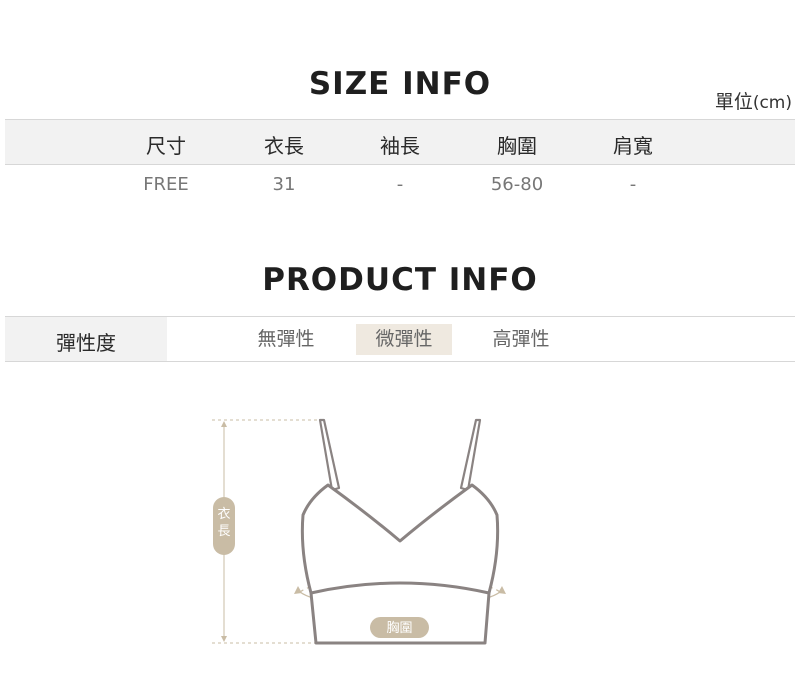  Describe the element at coordinates (86, 343) in the screenshot. I see `elasticity-label: 彈性度` at that location.